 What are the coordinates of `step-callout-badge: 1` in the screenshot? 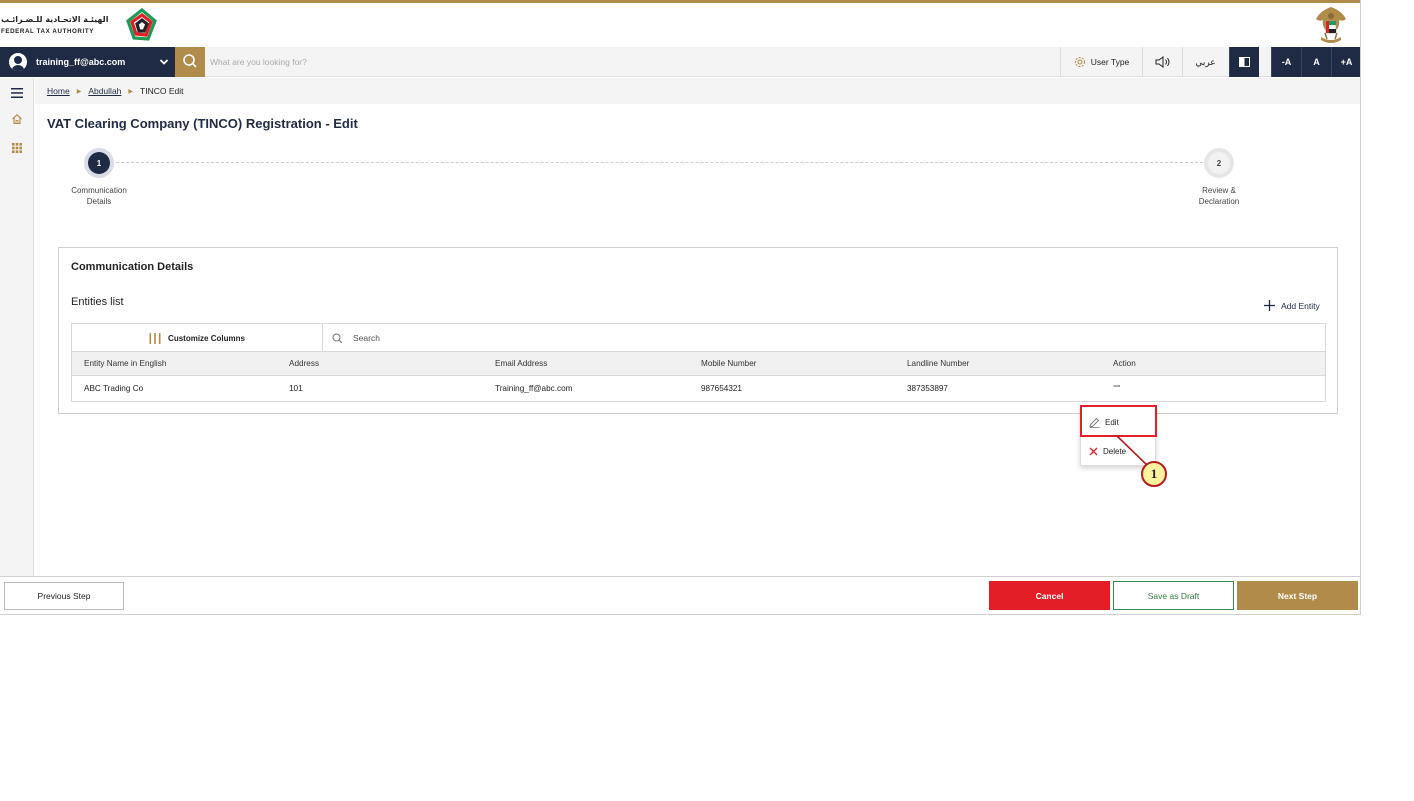 It's located at (1154, 474).